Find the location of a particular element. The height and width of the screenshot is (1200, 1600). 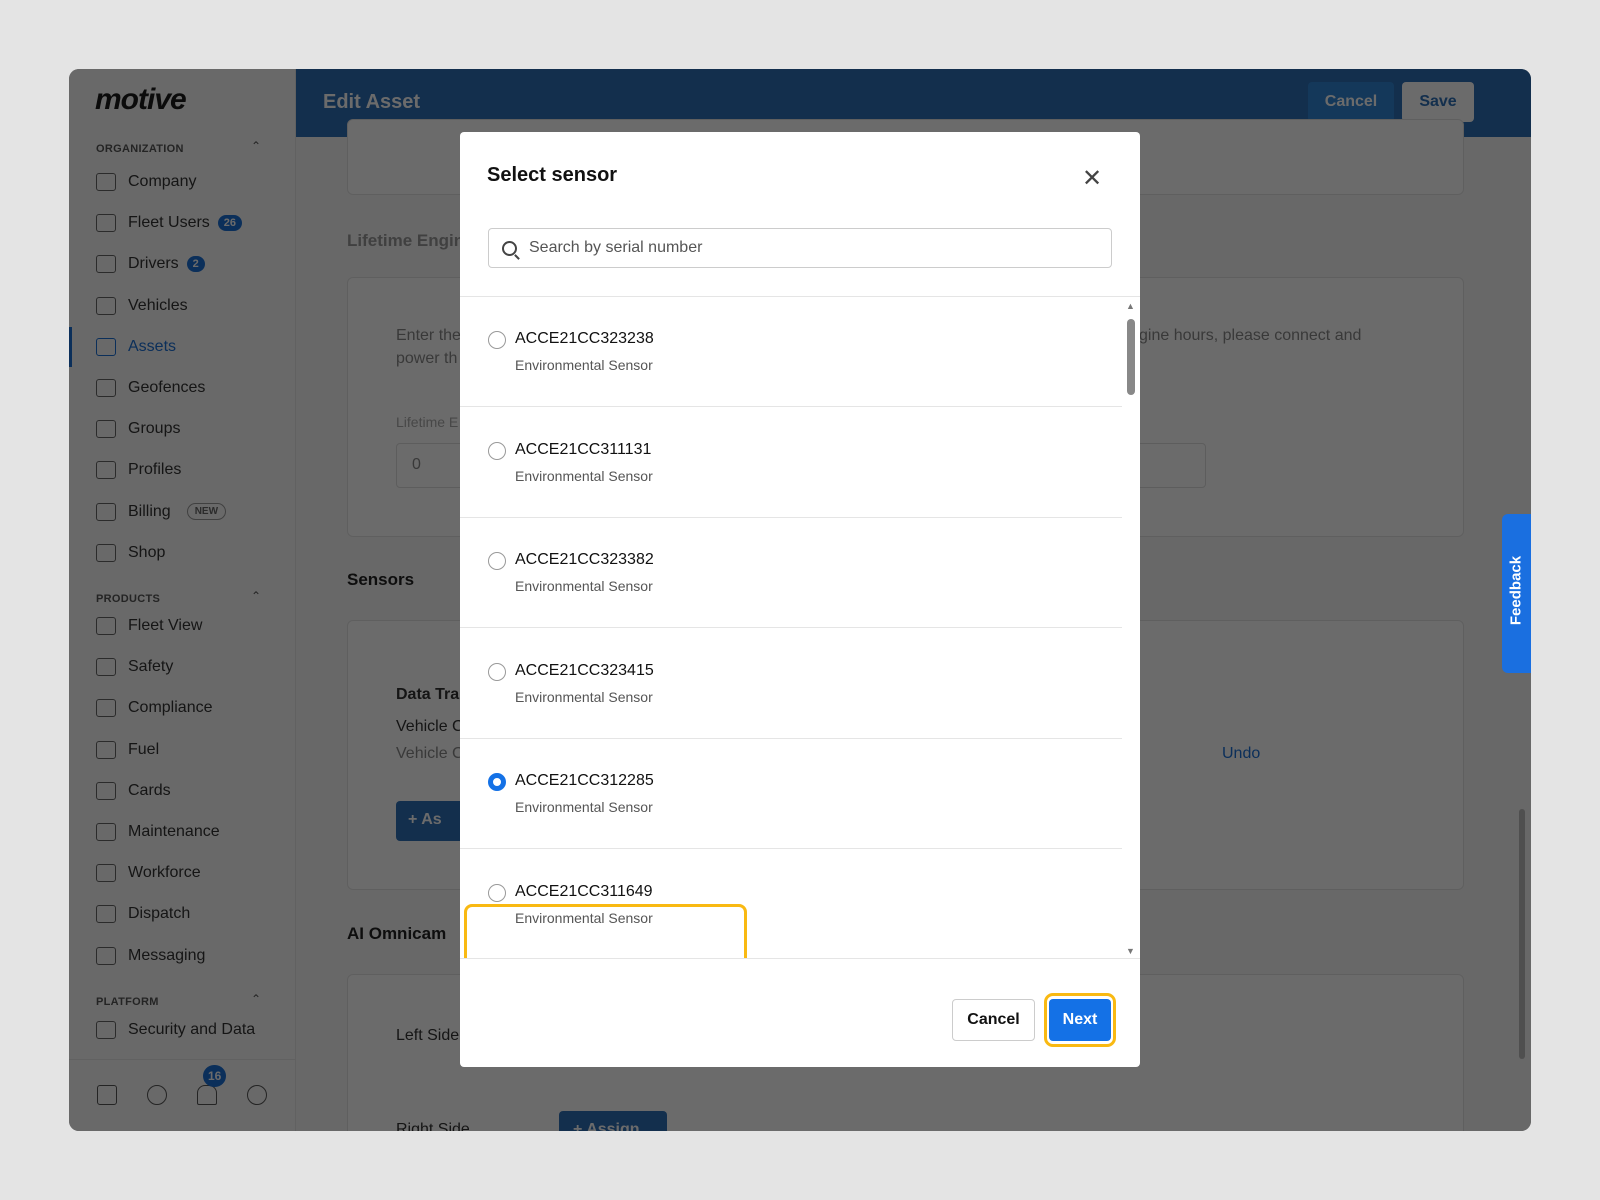

sidebar-item-fleet-users: Fleet Users 26 is located at coordinates (191, 223).